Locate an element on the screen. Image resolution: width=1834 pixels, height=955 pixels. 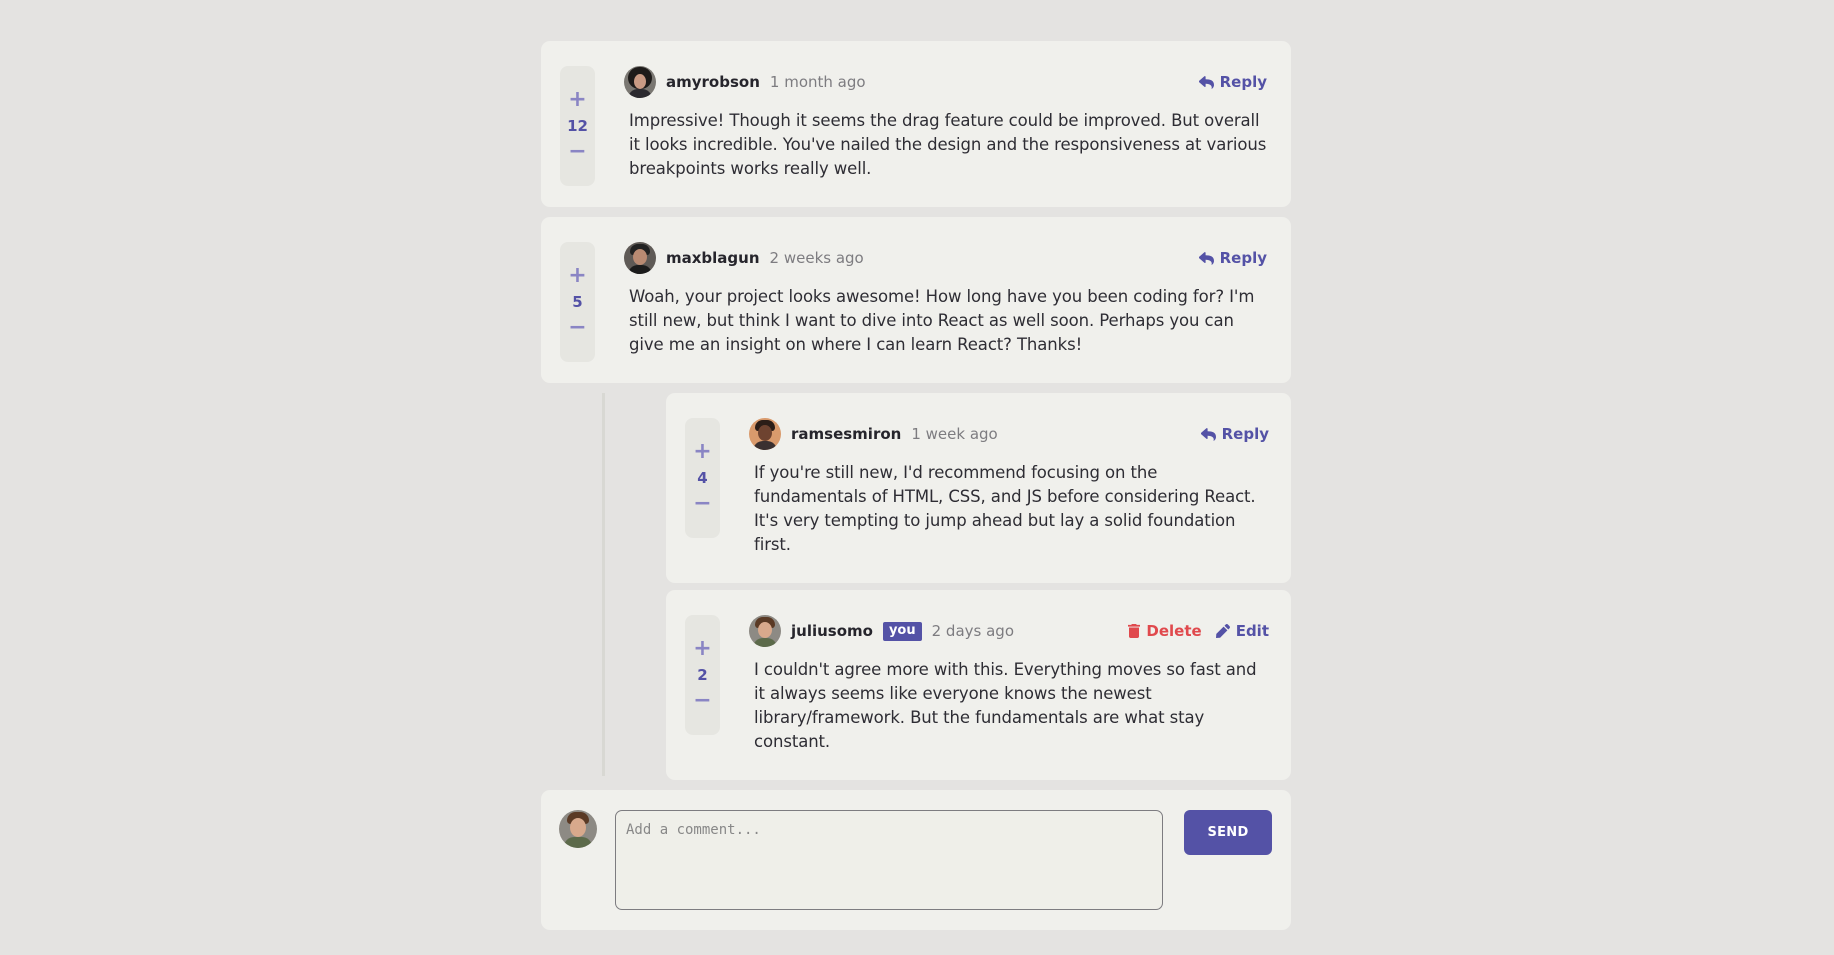
vote-control: + 2 − is located at coordinates (702, 675).